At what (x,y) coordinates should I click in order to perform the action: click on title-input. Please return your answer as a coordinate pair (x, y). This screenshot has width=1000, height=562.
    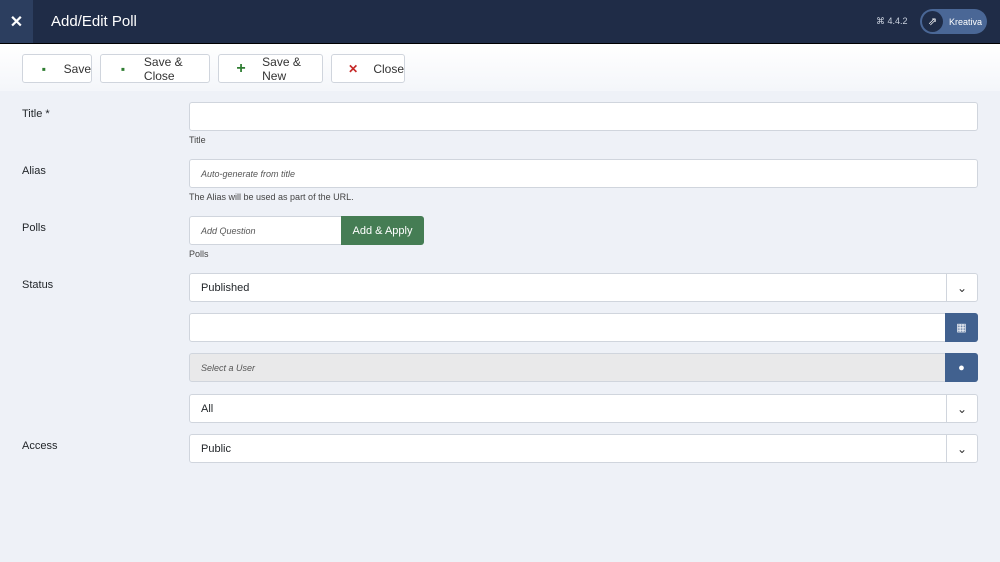
    Looking at the image, I should click on (583, 116).